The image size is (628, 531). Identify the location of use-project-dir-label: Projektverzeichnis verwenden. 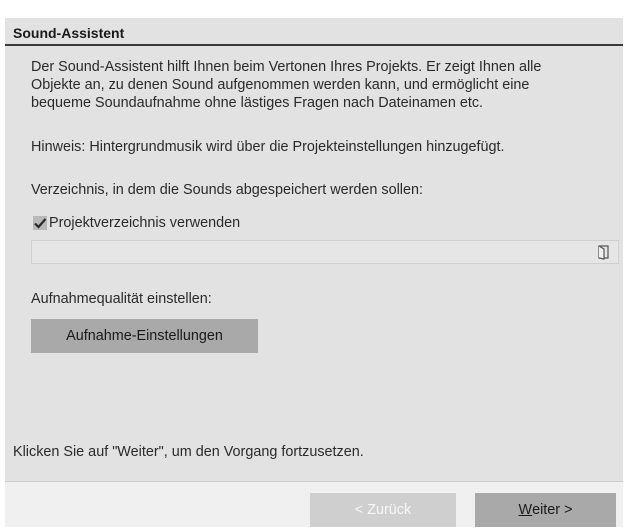
(144, 223).